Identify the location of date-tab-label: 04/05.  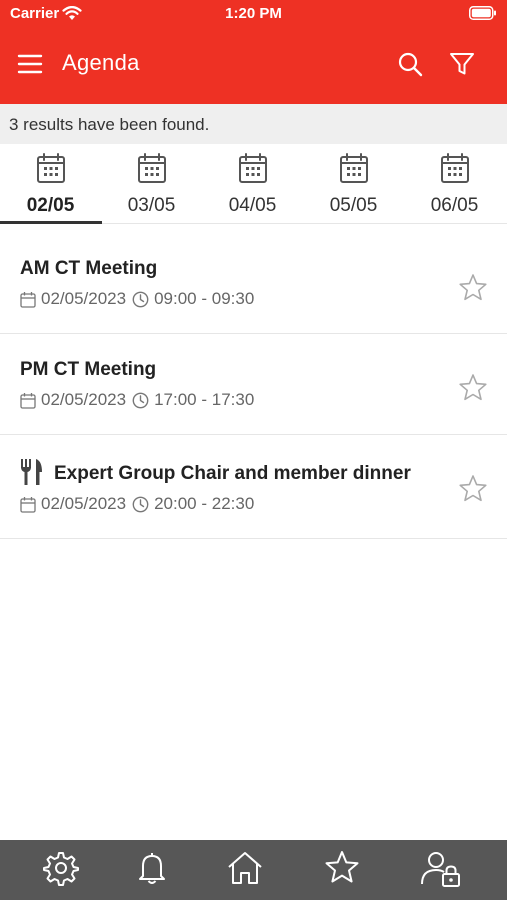
(252, 205).